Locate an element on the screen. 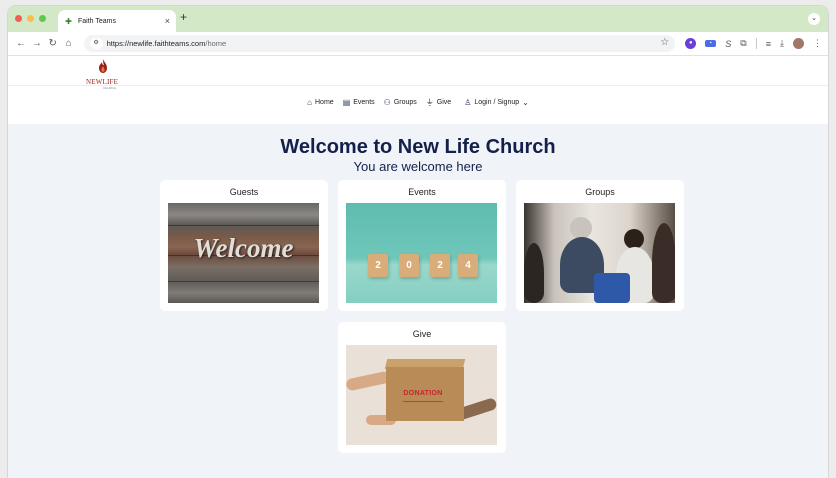 The height and width of the screenshot is (478, 836). hand-left-top is located at coordinates (368, 381).